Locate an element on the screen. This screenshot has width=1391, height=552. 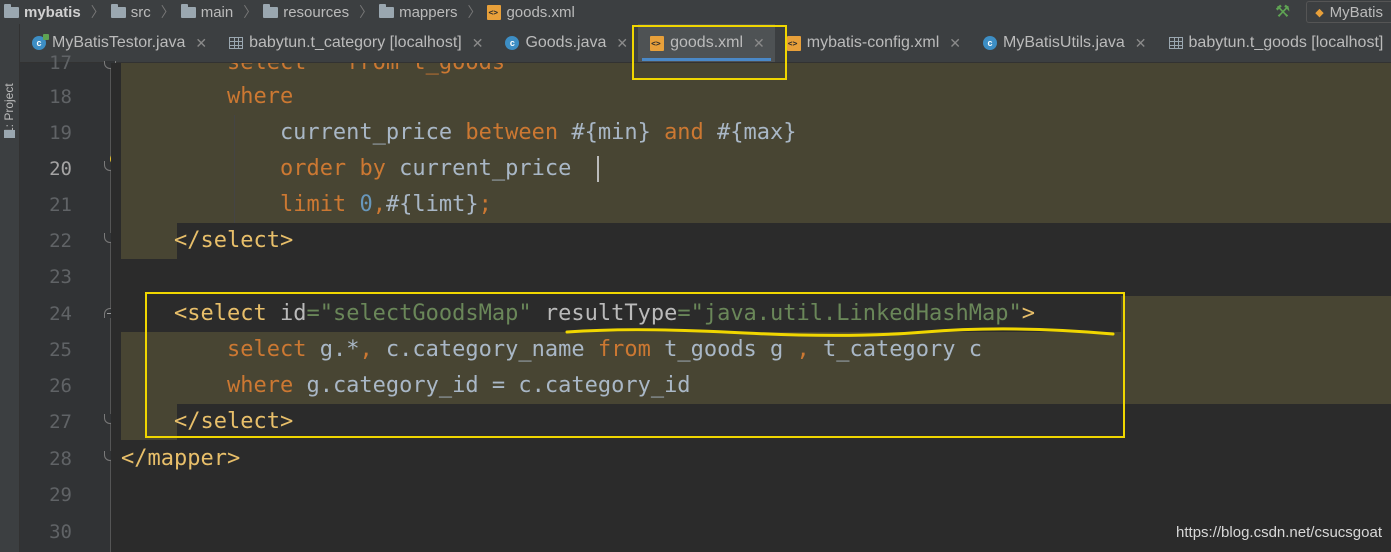
breadcrumb-item-mybatis: mybatis 〉 is located at coordinates (57, 12).